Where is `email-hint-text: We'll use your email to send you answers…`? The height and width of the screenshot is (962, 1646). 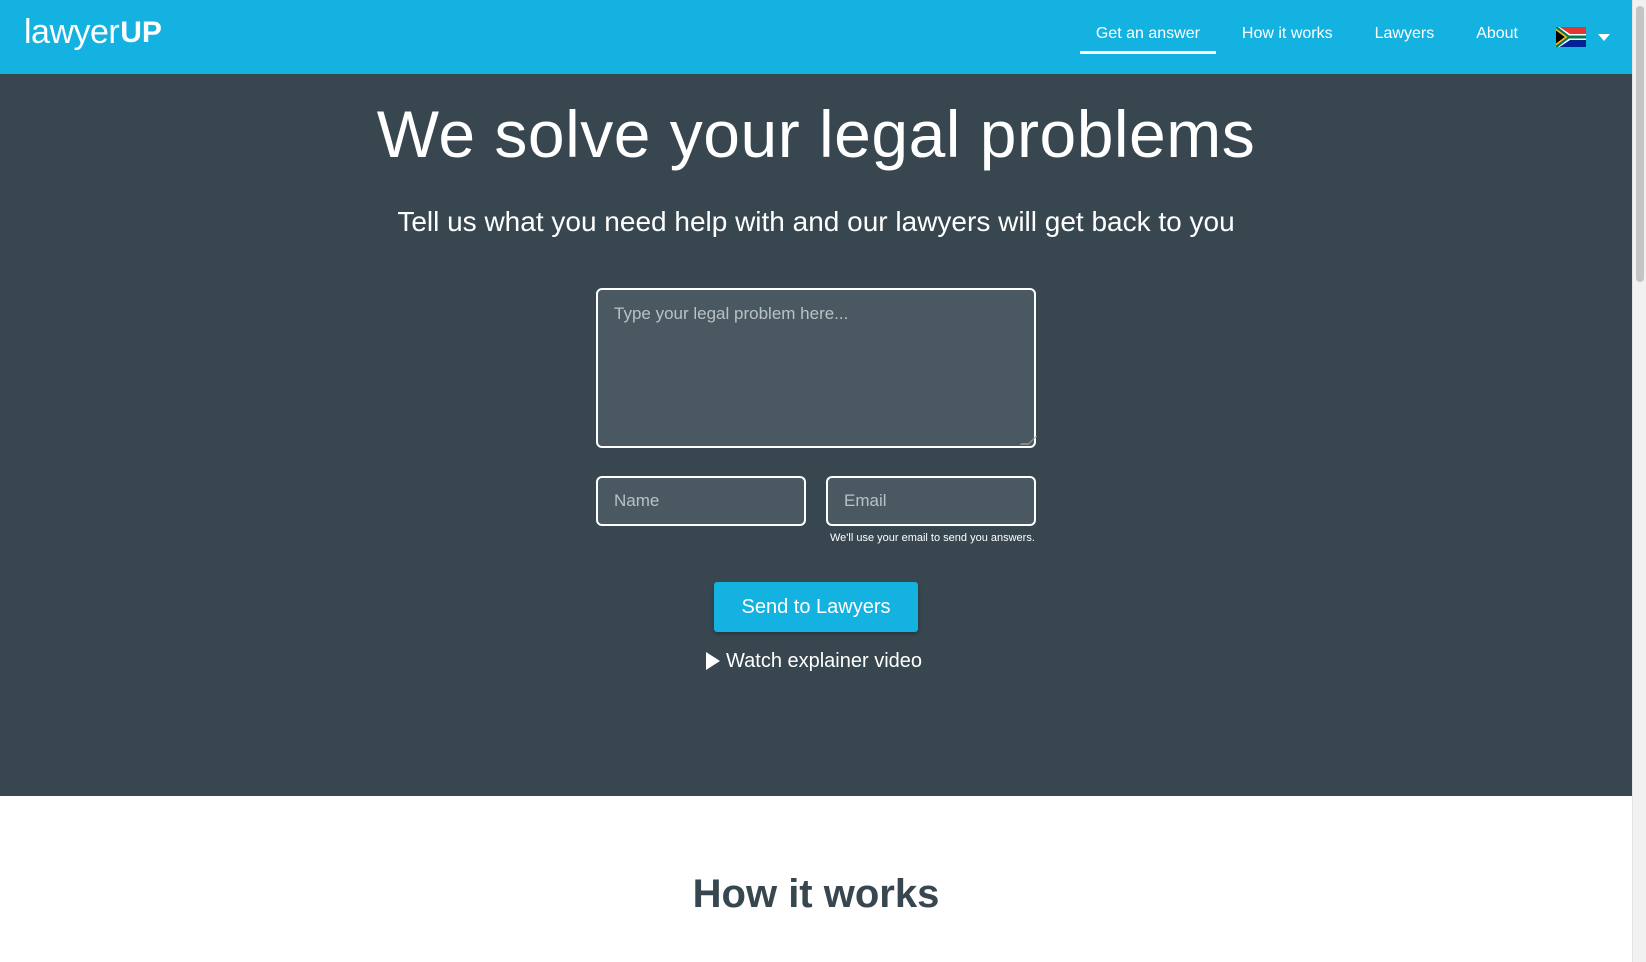 email-hint-text: We'll use your email to send you answers… is located at coordinates (932, 538).